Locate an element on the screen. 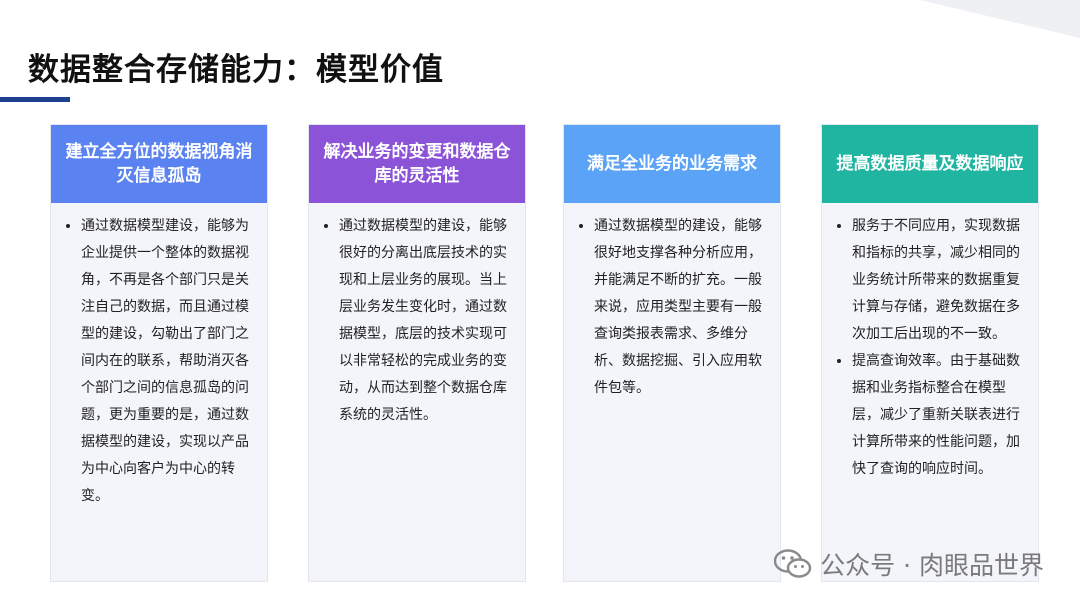  title-underline is located at coordinates (35, 99).